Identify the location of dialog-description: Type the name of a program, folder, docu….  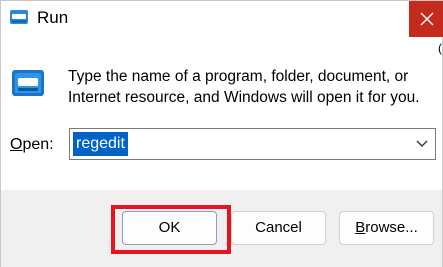
(244, 87).